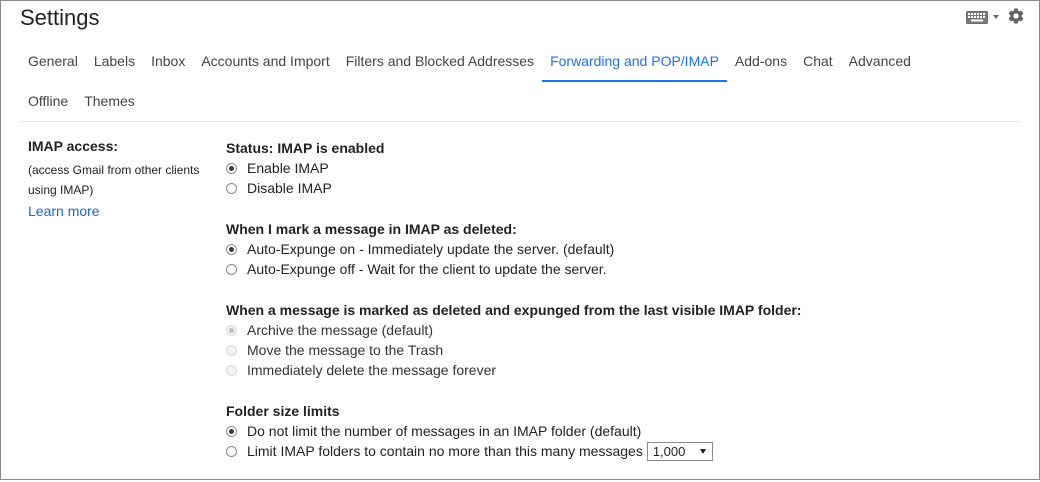  Describe the element at coordinates (114, 170) in the screenshot. I see `imap-access-description-line-1: (access Gmail from other clients` at that location.